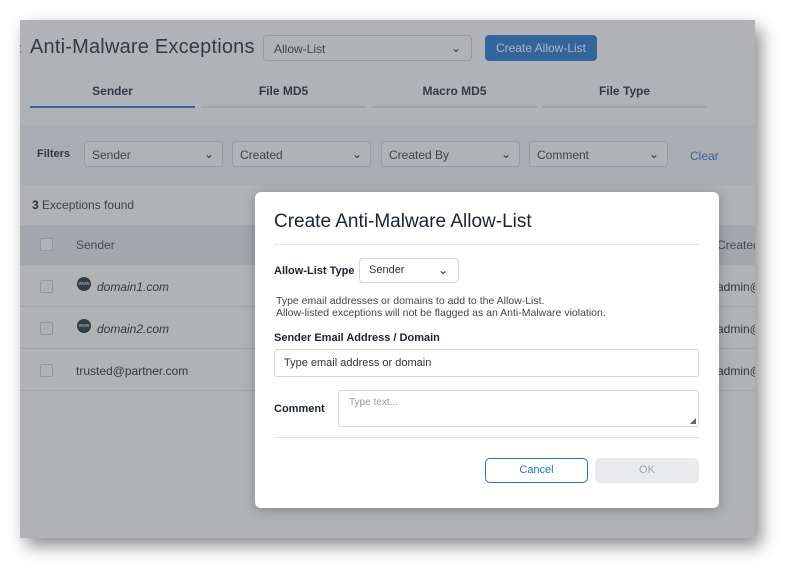 Image resolution: width=797 pixels, height=581 pixels. I want to click on chevron-down-icon: ⌄, so click(442, 270).